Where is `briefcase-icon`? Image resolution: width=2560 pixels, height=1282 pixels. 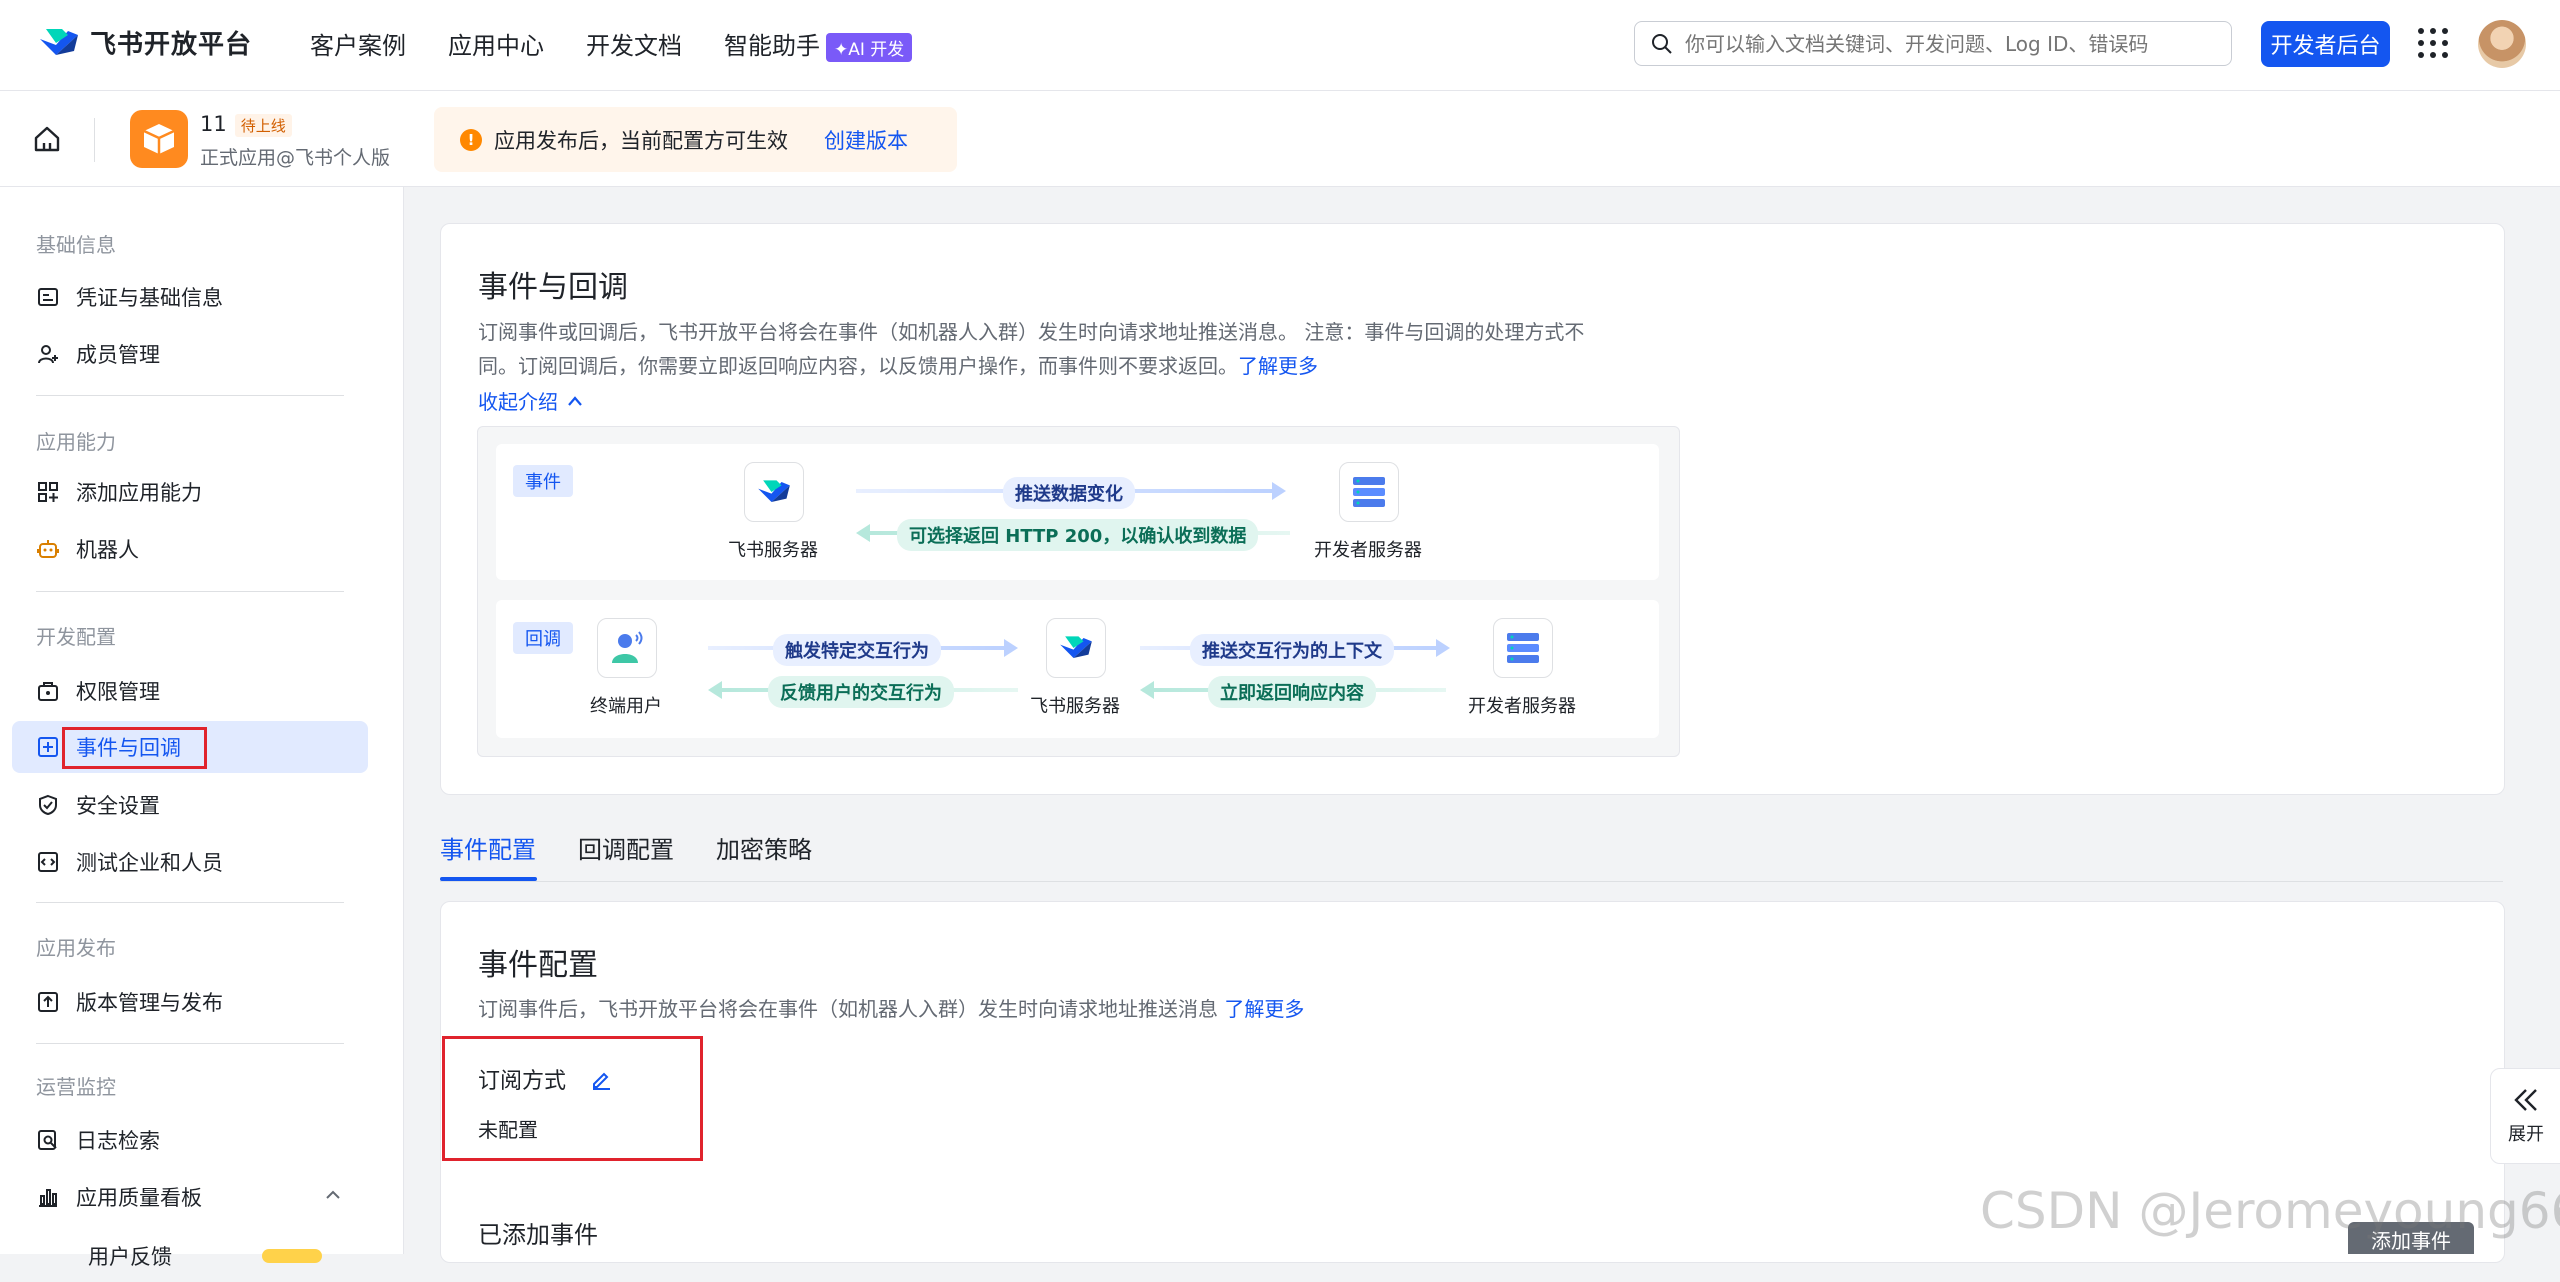 briefcase-icon is located at coordinates (48, 691).